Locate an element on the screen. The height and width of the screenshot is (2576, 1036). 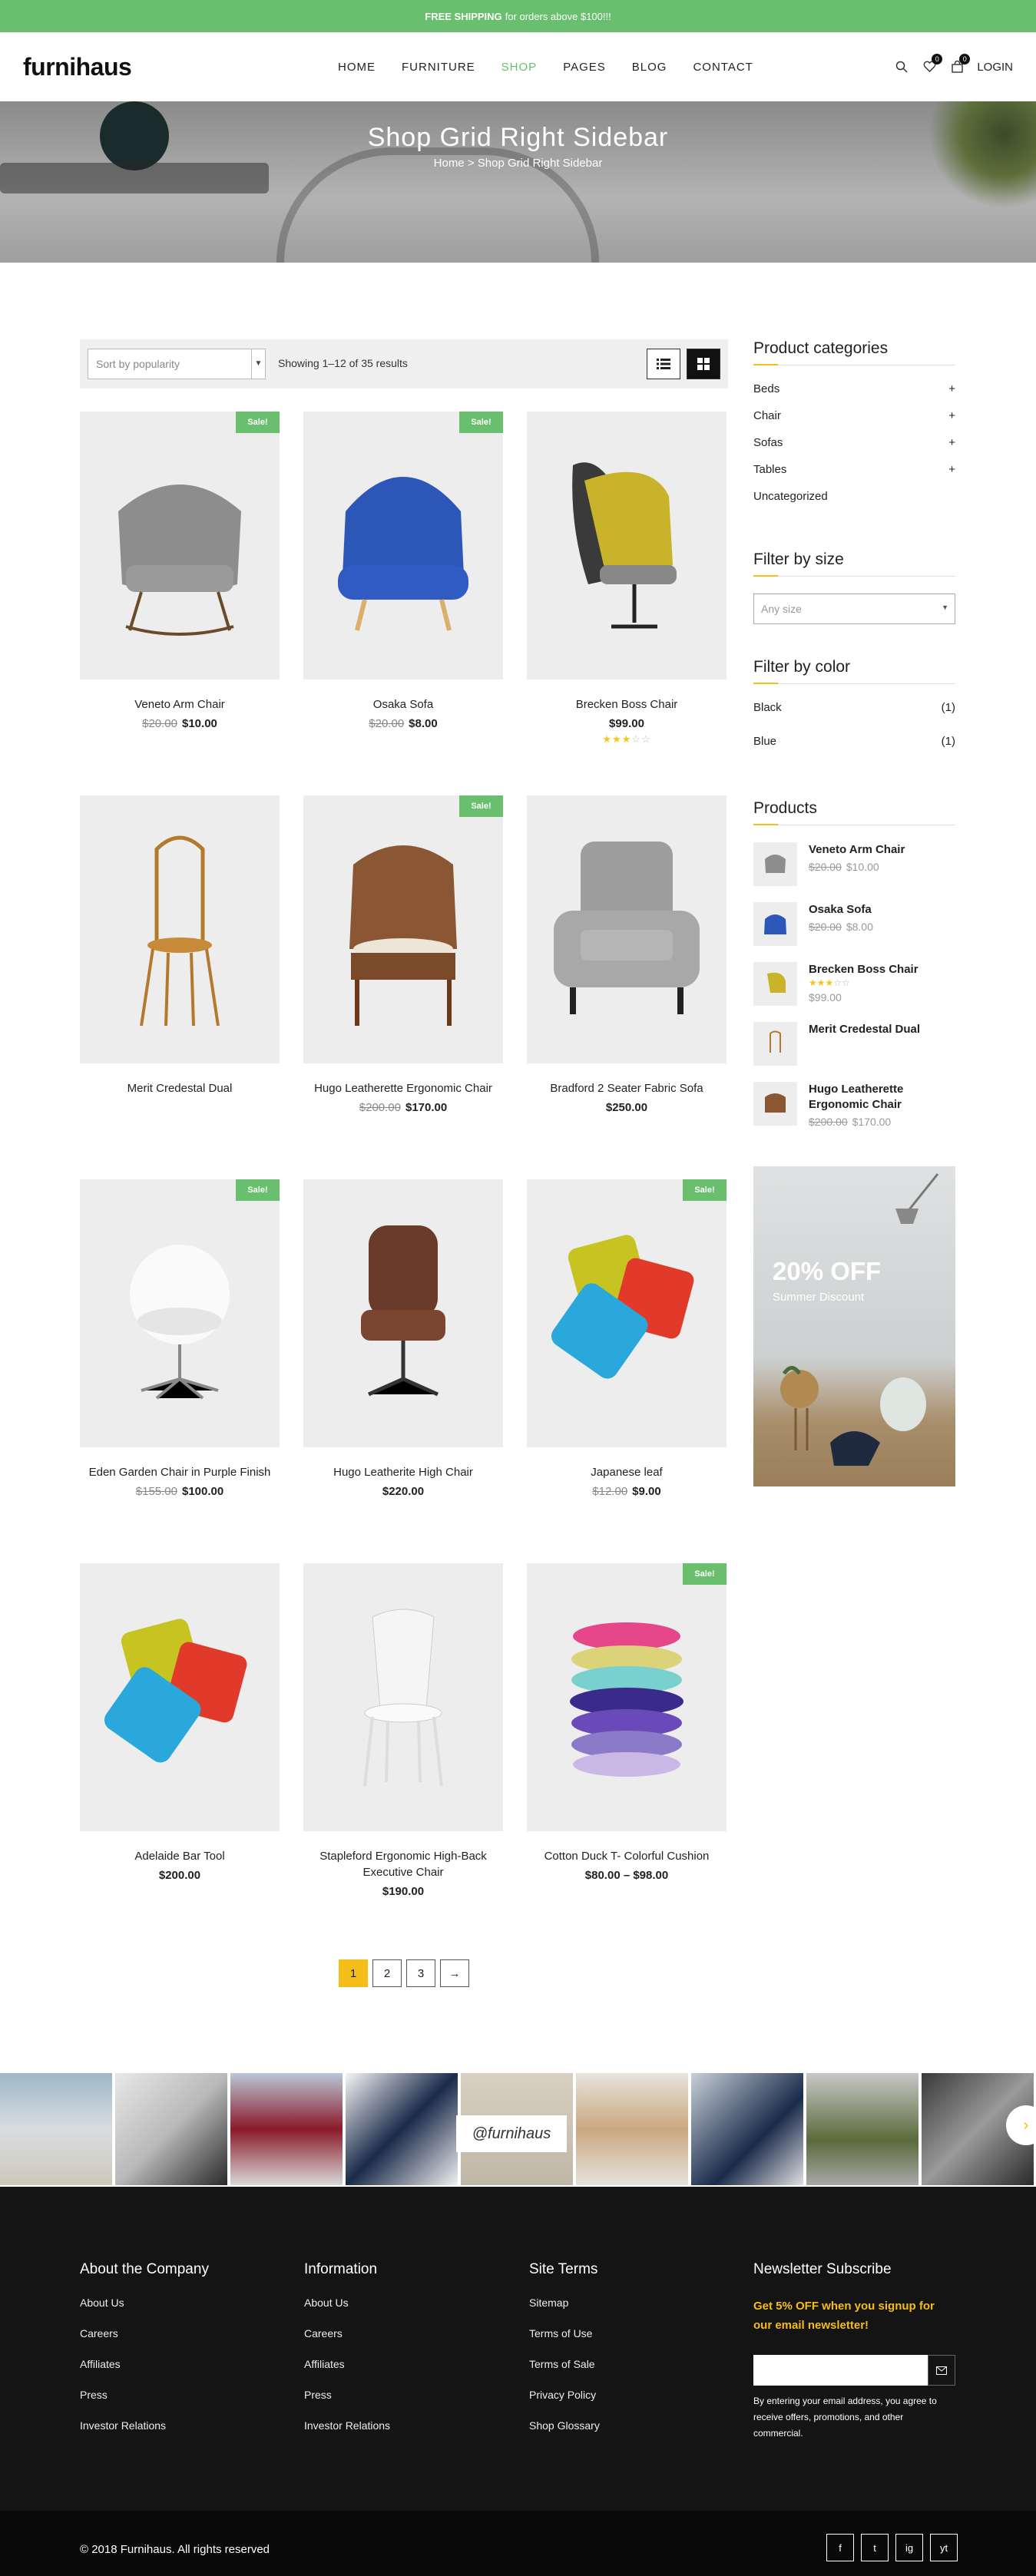
sidebar-product: Osaka Sofa $20.00 $8.00 is located at coordinates (854, 932).